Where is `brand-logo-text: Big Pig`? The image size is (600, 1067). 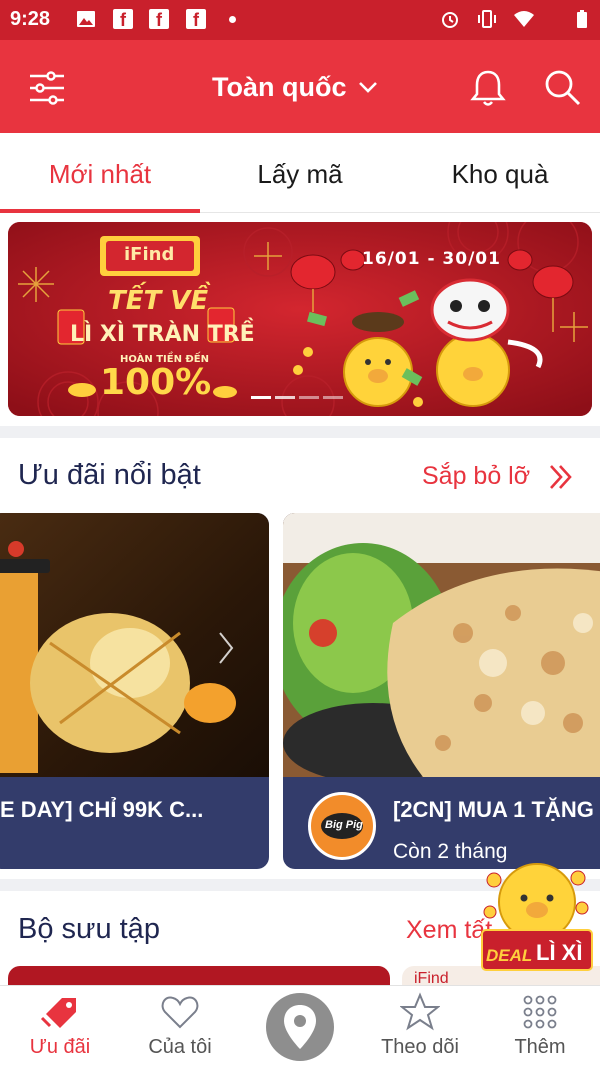
brand-logo-text: Big Pig is located at coordinates (344, 825).